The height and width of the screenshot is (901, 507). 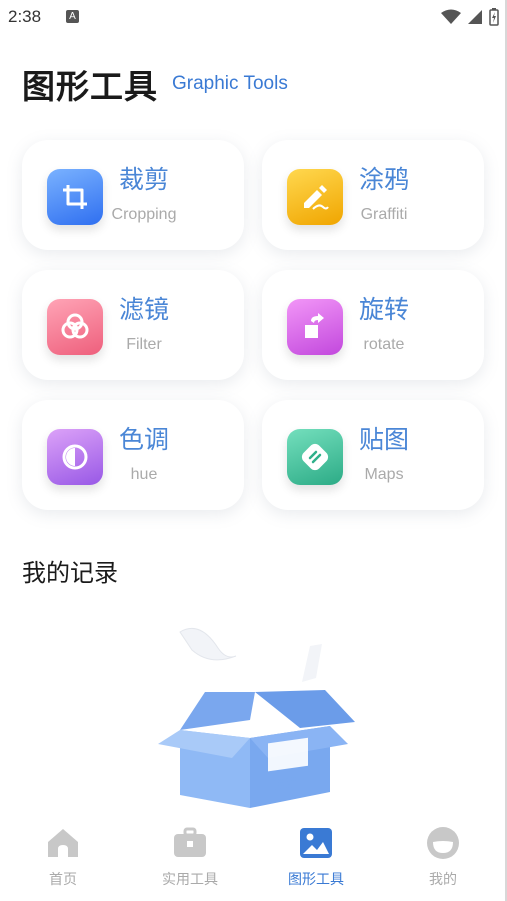 I want to click on rotate-icon, so click(x=314, y=325).